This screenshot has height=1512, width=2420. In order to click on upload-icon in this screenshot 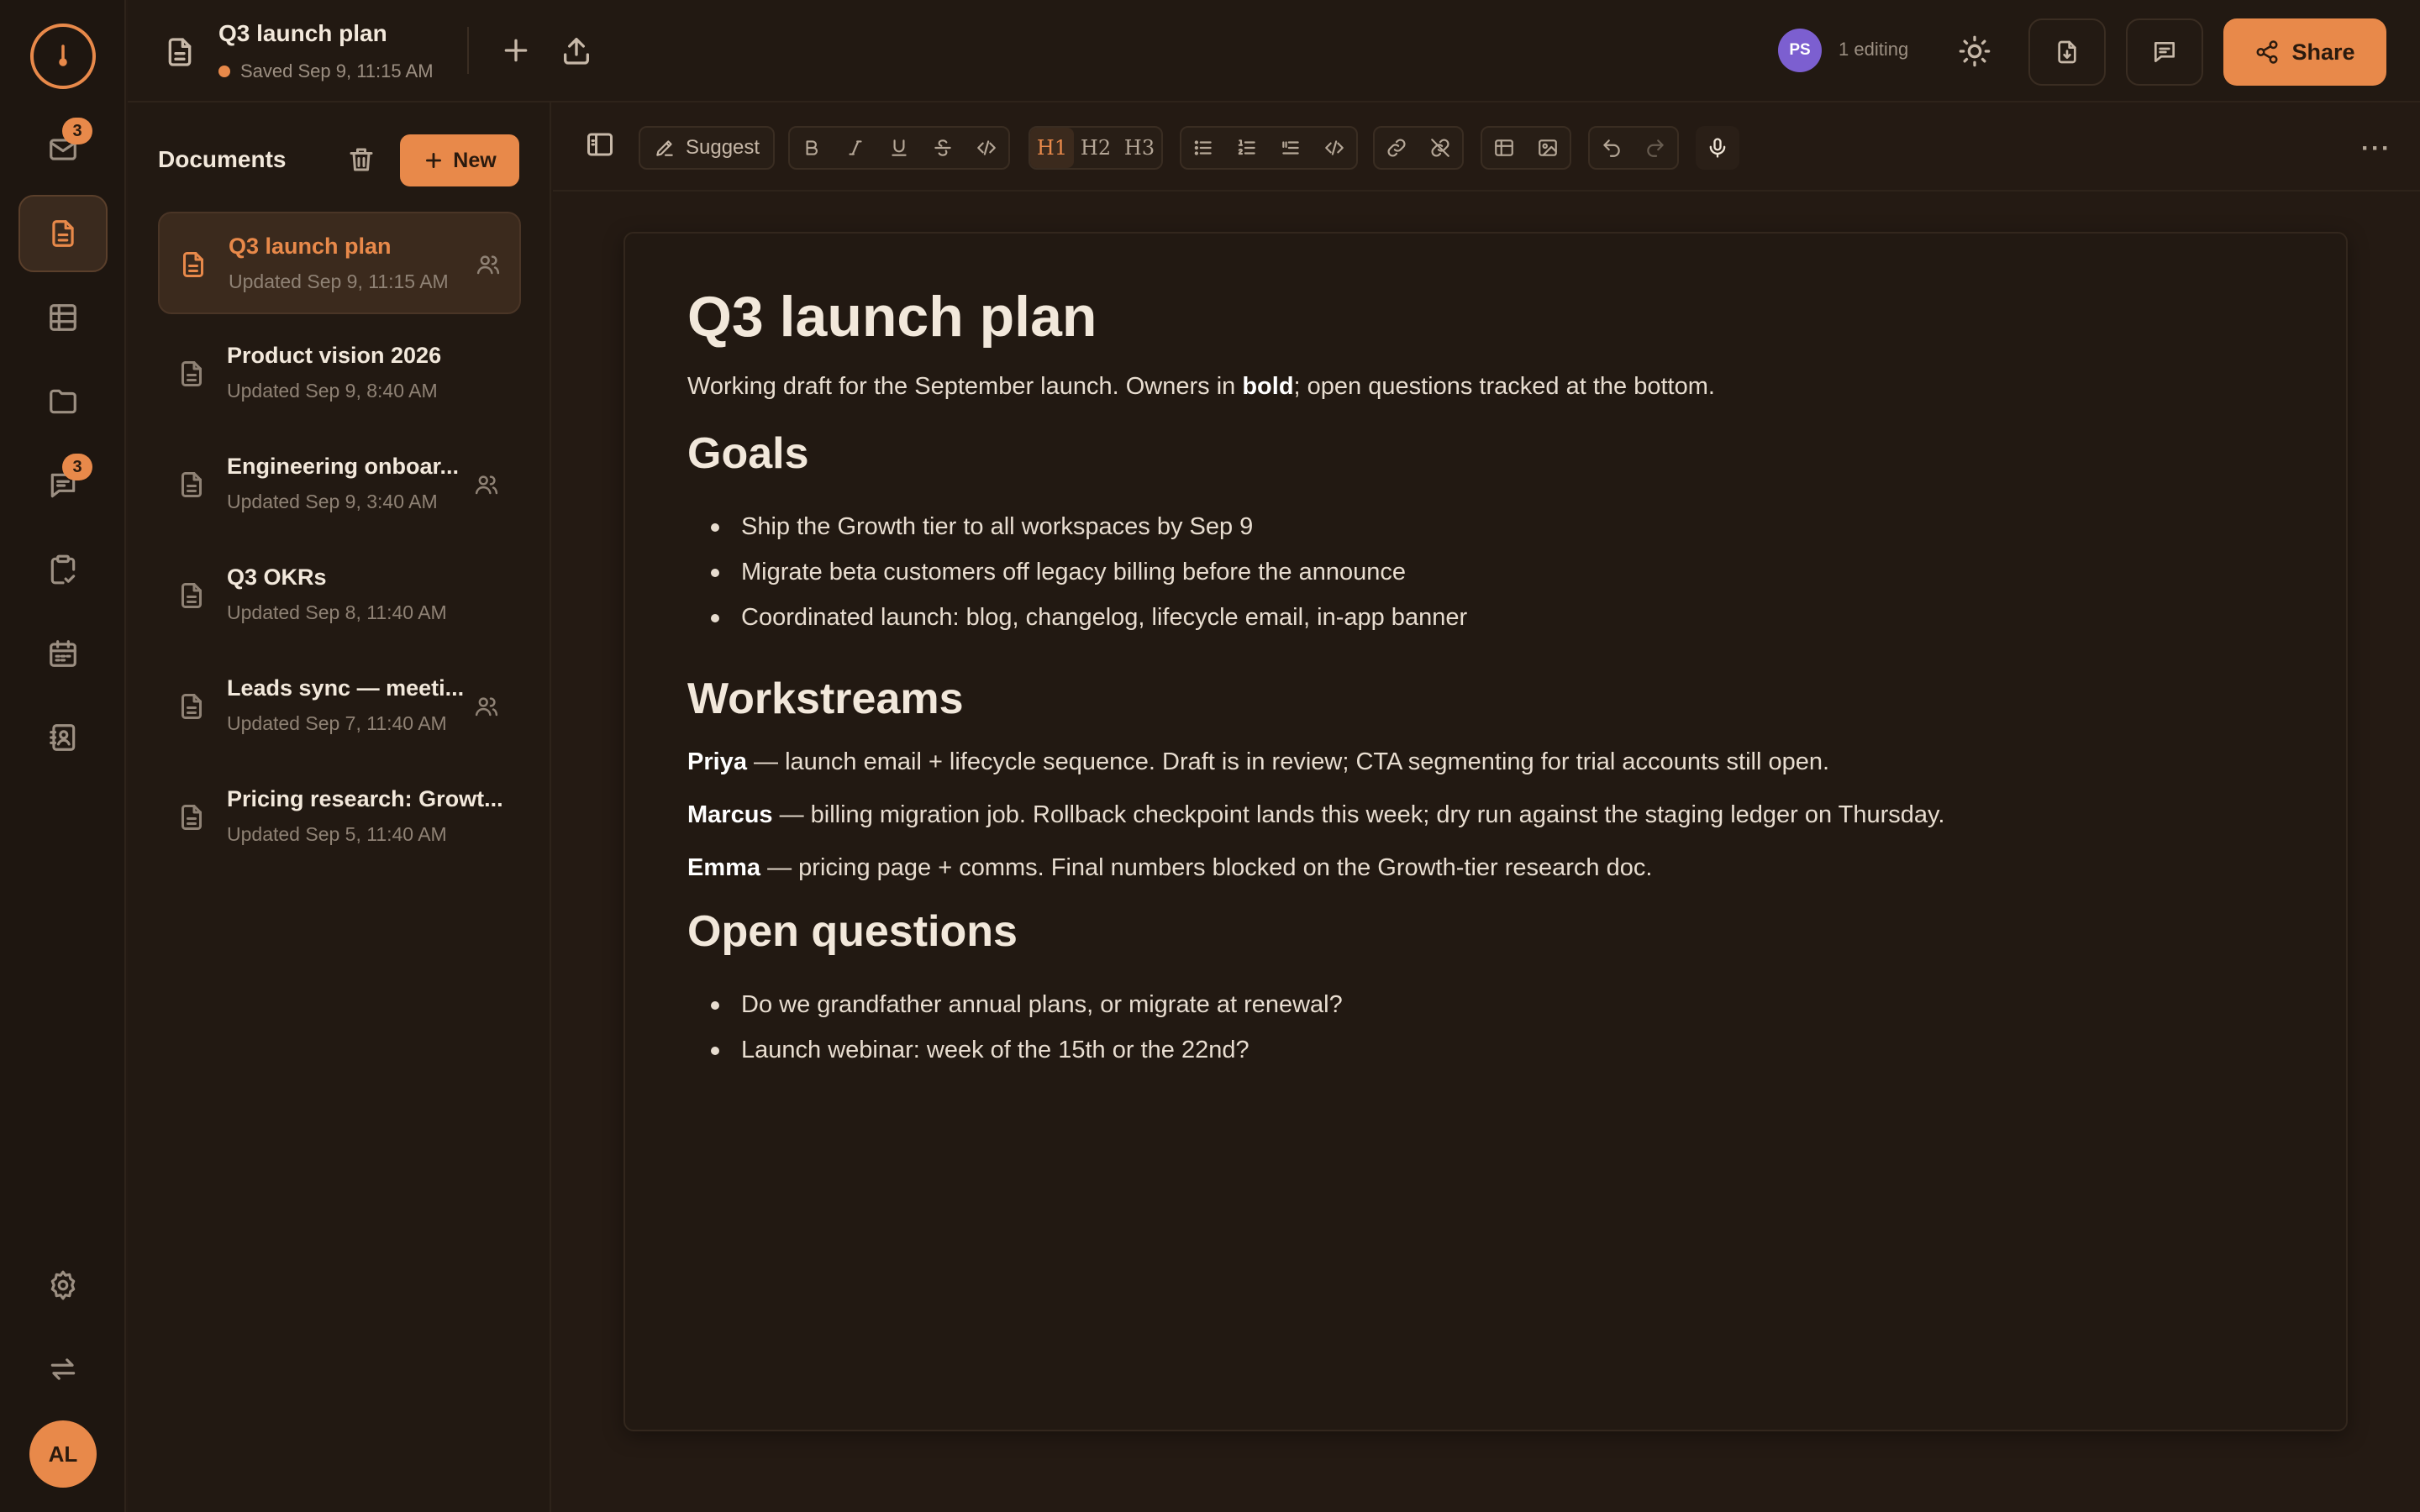, I will do `click(576, 50)`.